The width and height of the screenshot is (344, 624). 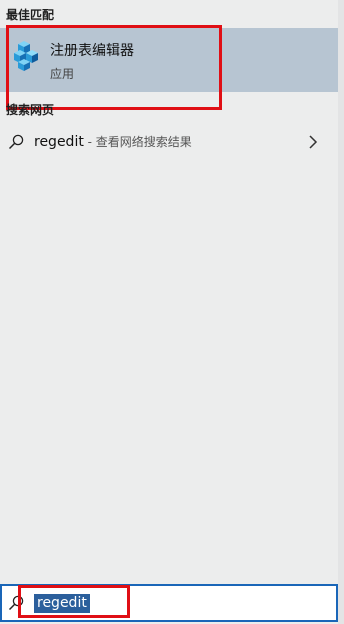 What do you see at coordinates (26, 56) in the screenshot?
I see `registry-editor-icon` at bounding box center [26, 56].